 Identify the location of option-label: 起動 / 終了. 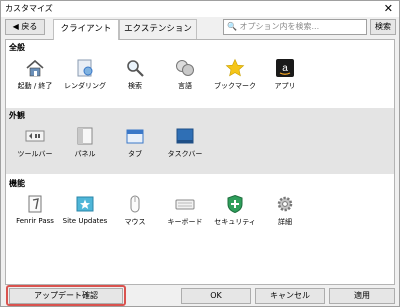
(35, 86).